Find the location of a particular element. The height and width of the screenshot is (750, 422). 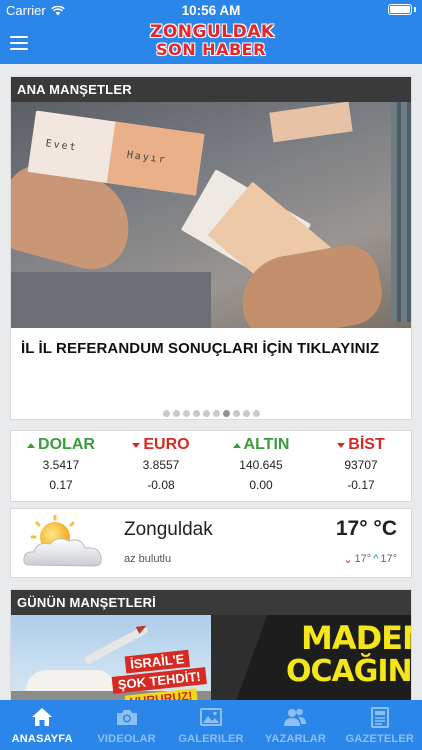

paper-headline: OCAĞINDA is located at coordinates (348, 671).